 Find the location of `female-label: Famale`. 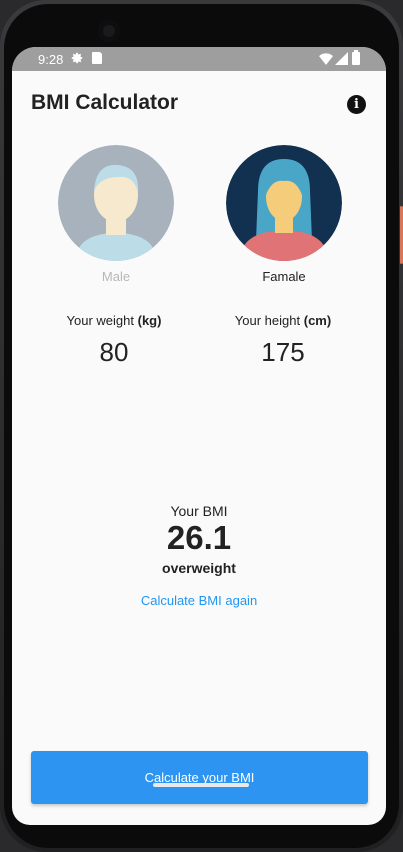

female-label: Famale is located at coordinates (284, 276).